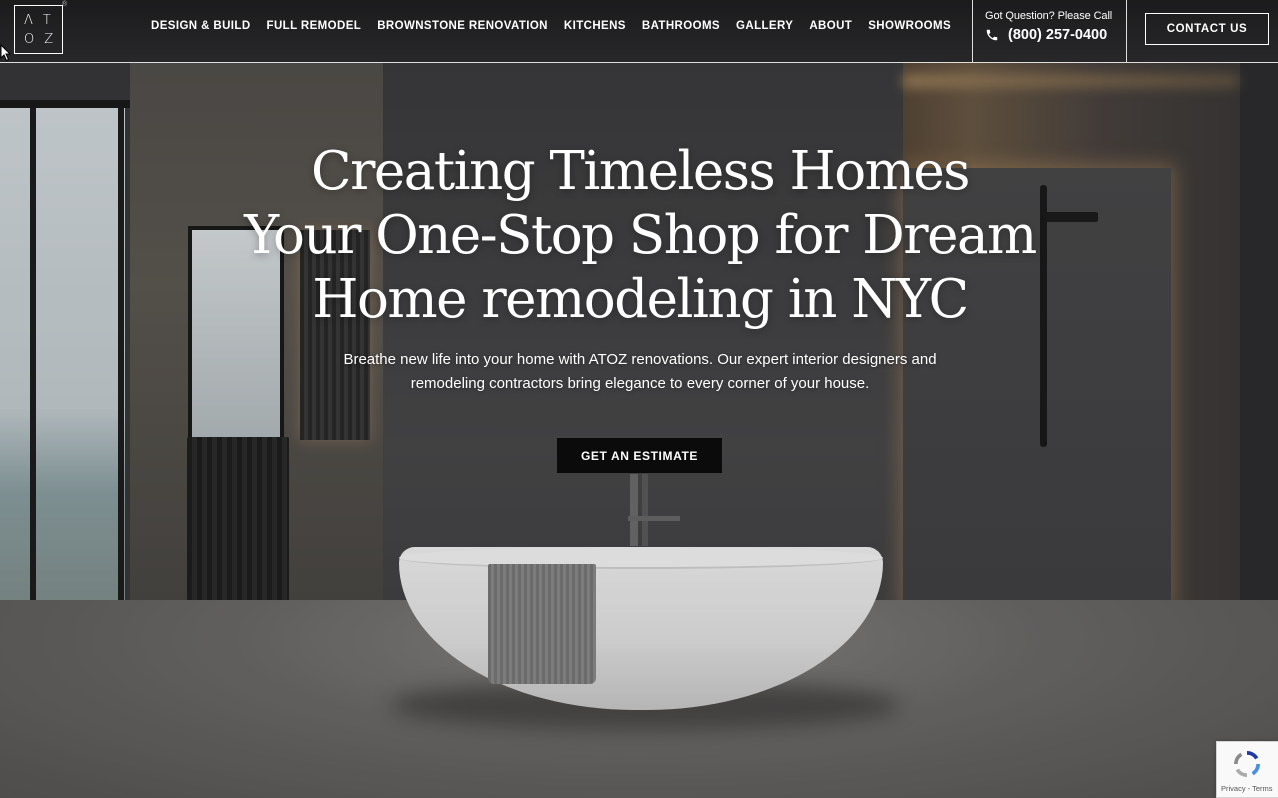 The height and width of the screenshot is (798, 1278). What do you see at coordinates (64, 4) in the screenshot?
I see `registered-mark: ®` at bounding box center [64, 4].